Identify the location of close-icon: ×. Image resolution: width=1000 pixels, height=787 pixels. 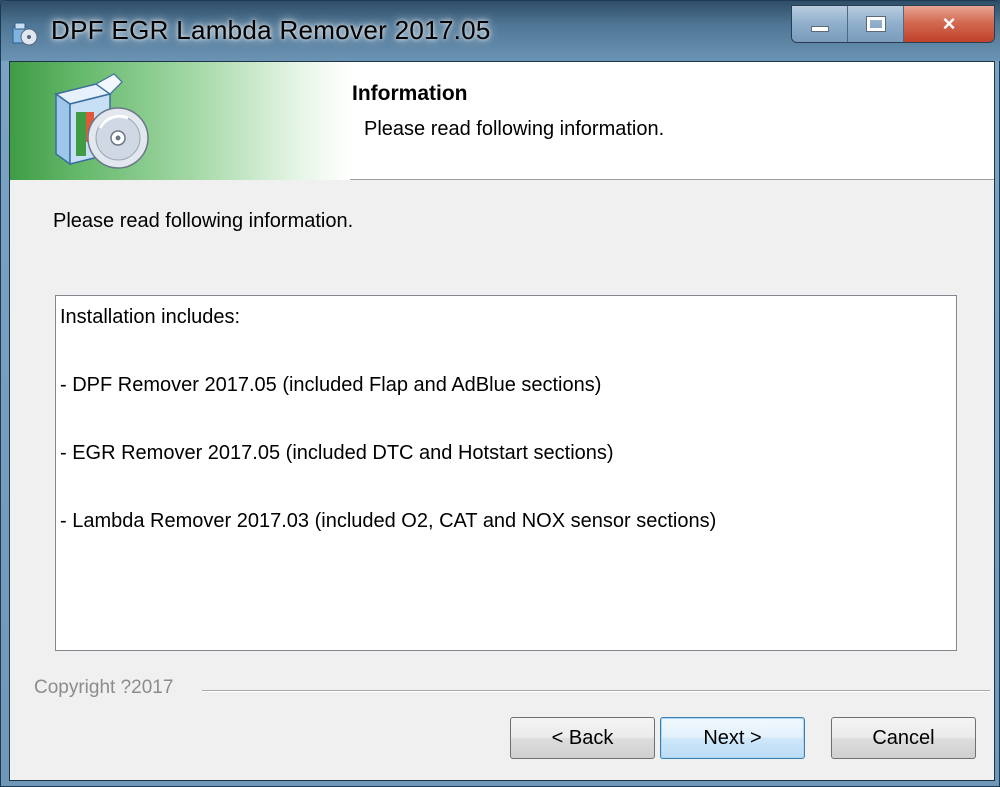
(949, 23).